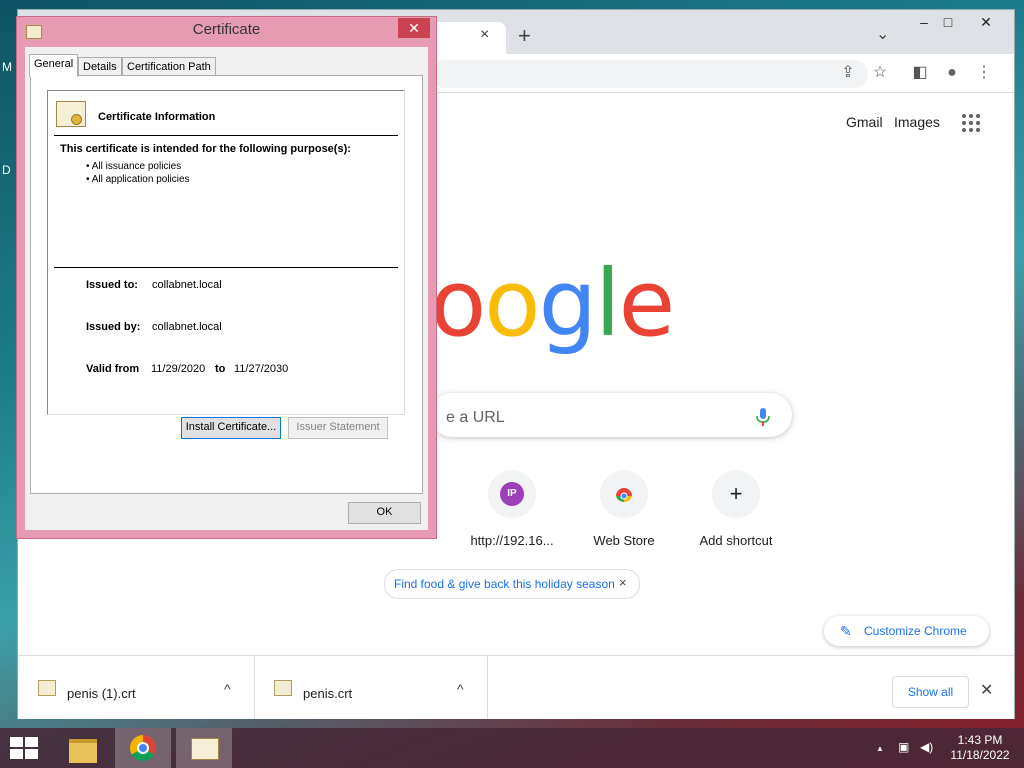 Image resolution: width=1024 pixels, height=768 pixels. I want to click on dialog-title: Certificate, so click(226, 29).